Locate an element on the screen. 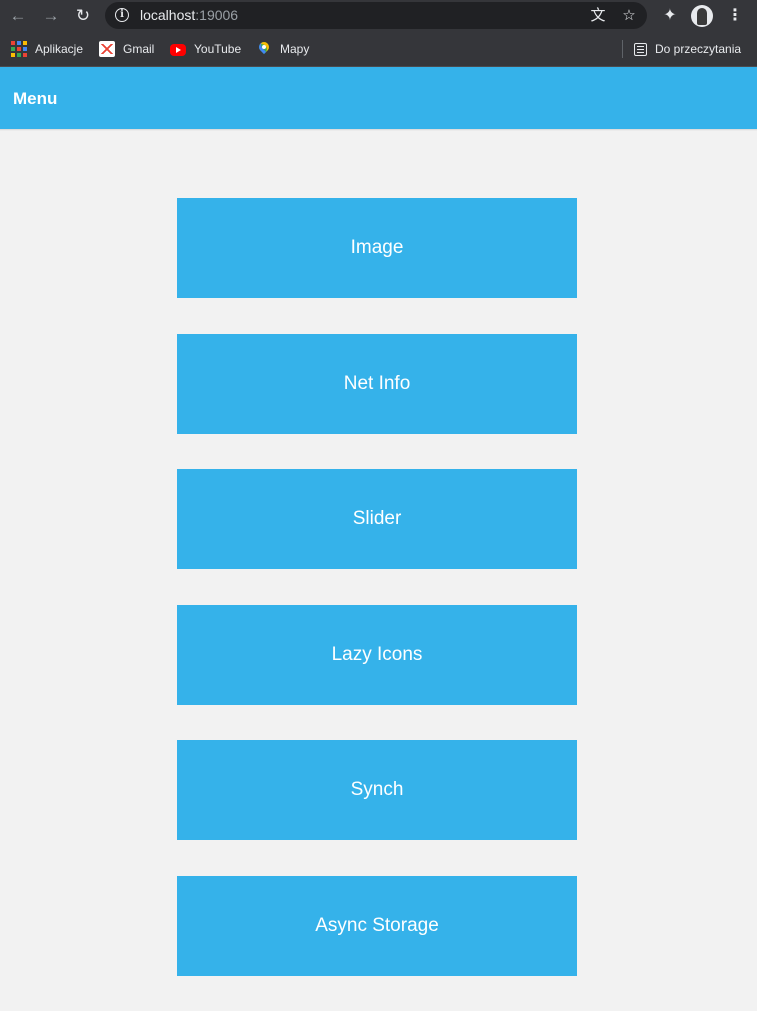 Image resolution: width=757 pixels, height=1011 pixels. bookmark-maps: Mapy is located at coordinates (282, 49).